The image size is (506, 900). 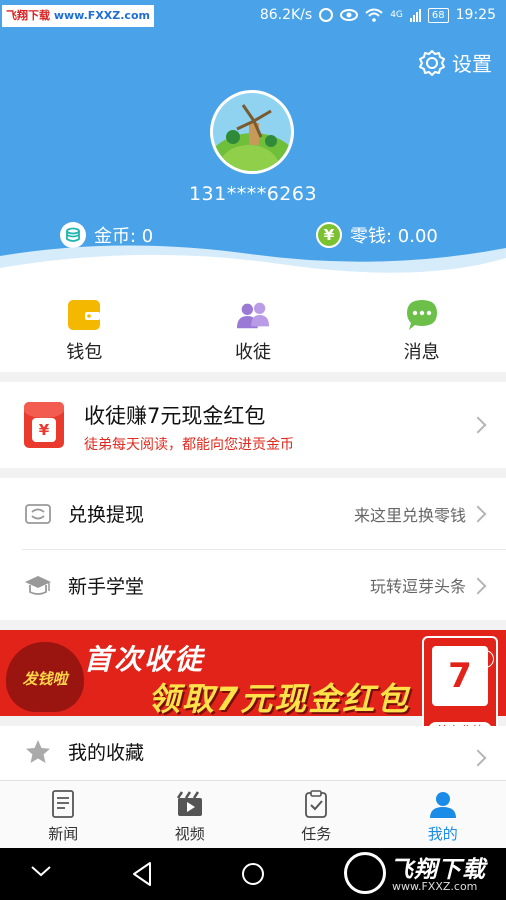 What do you see at coordinates (144, 659) in the screenshot?
I see `promo-line1: 首次收徒` at bounding box center [144, 659].